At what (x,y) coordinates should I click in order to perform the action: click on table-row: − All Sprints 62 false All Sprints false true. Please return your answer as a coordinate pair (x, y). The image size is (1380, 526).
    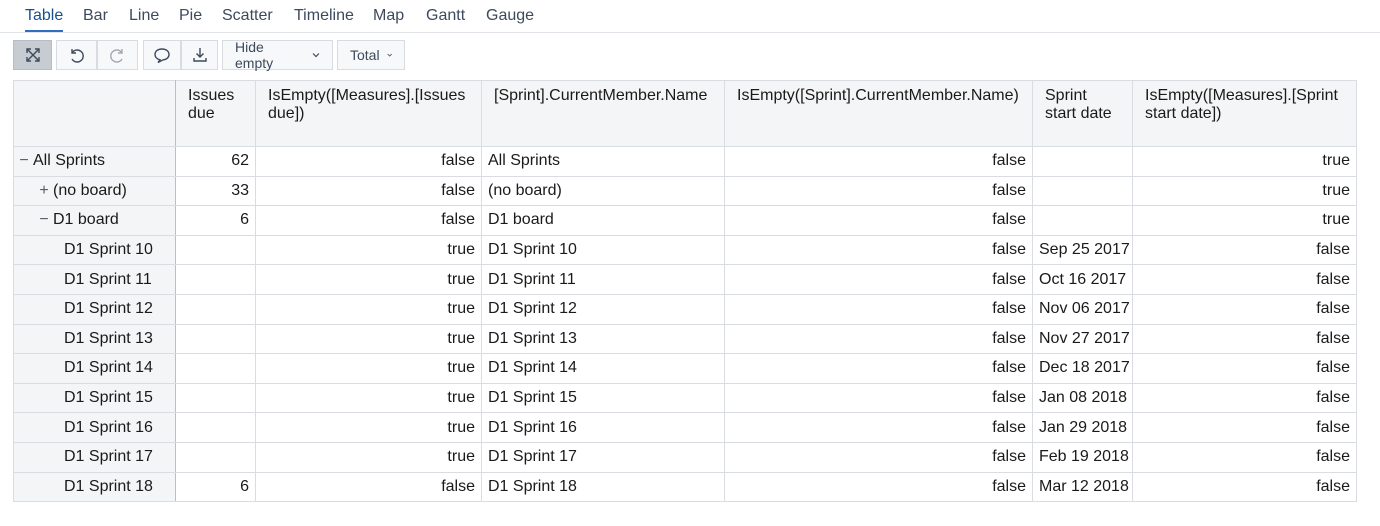
    Looking at the image, I should click on (685, 161).